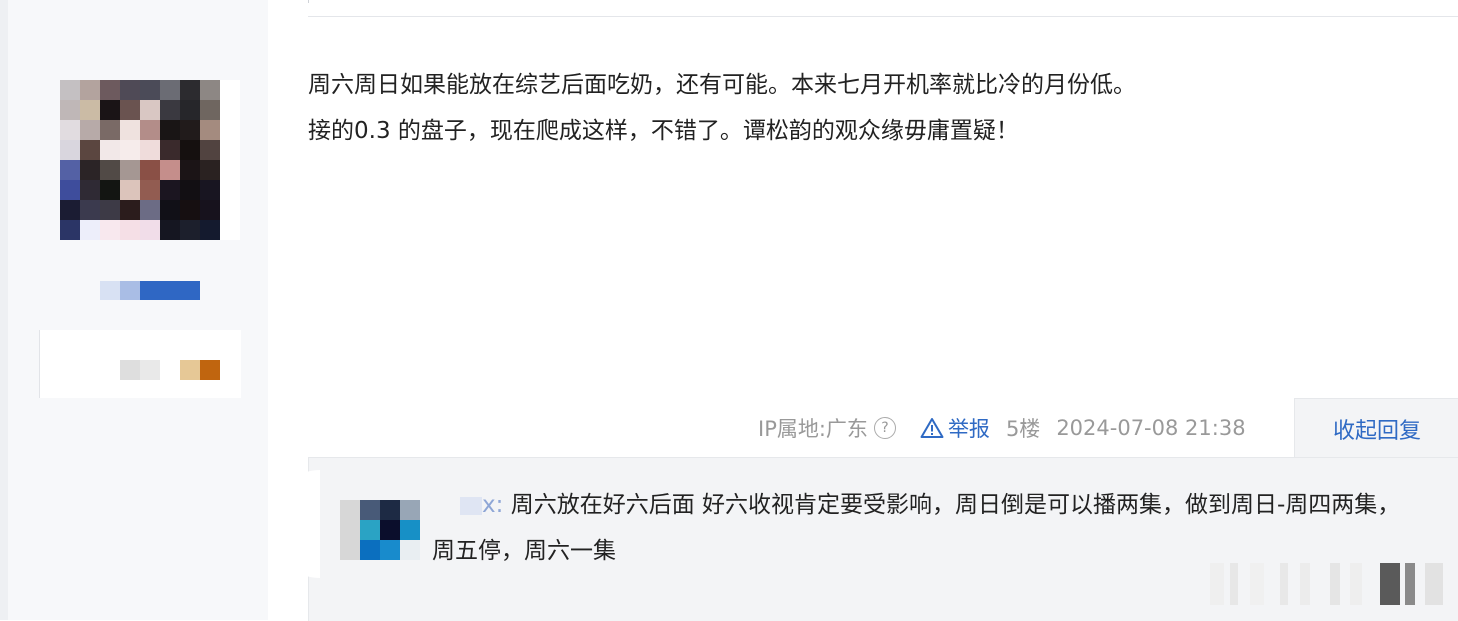  What do you see at coordinates (1002, 428) in the screenshot?
I see `post-meta-bar: IP属地:广东 ? 举报 5楼 2024-07-08 21:38` at bounding box center [1002, 428].